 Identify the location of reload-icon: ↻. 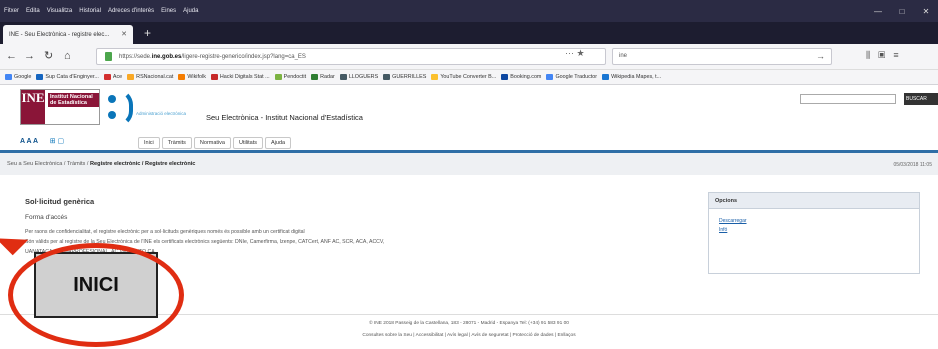
(48, 56).